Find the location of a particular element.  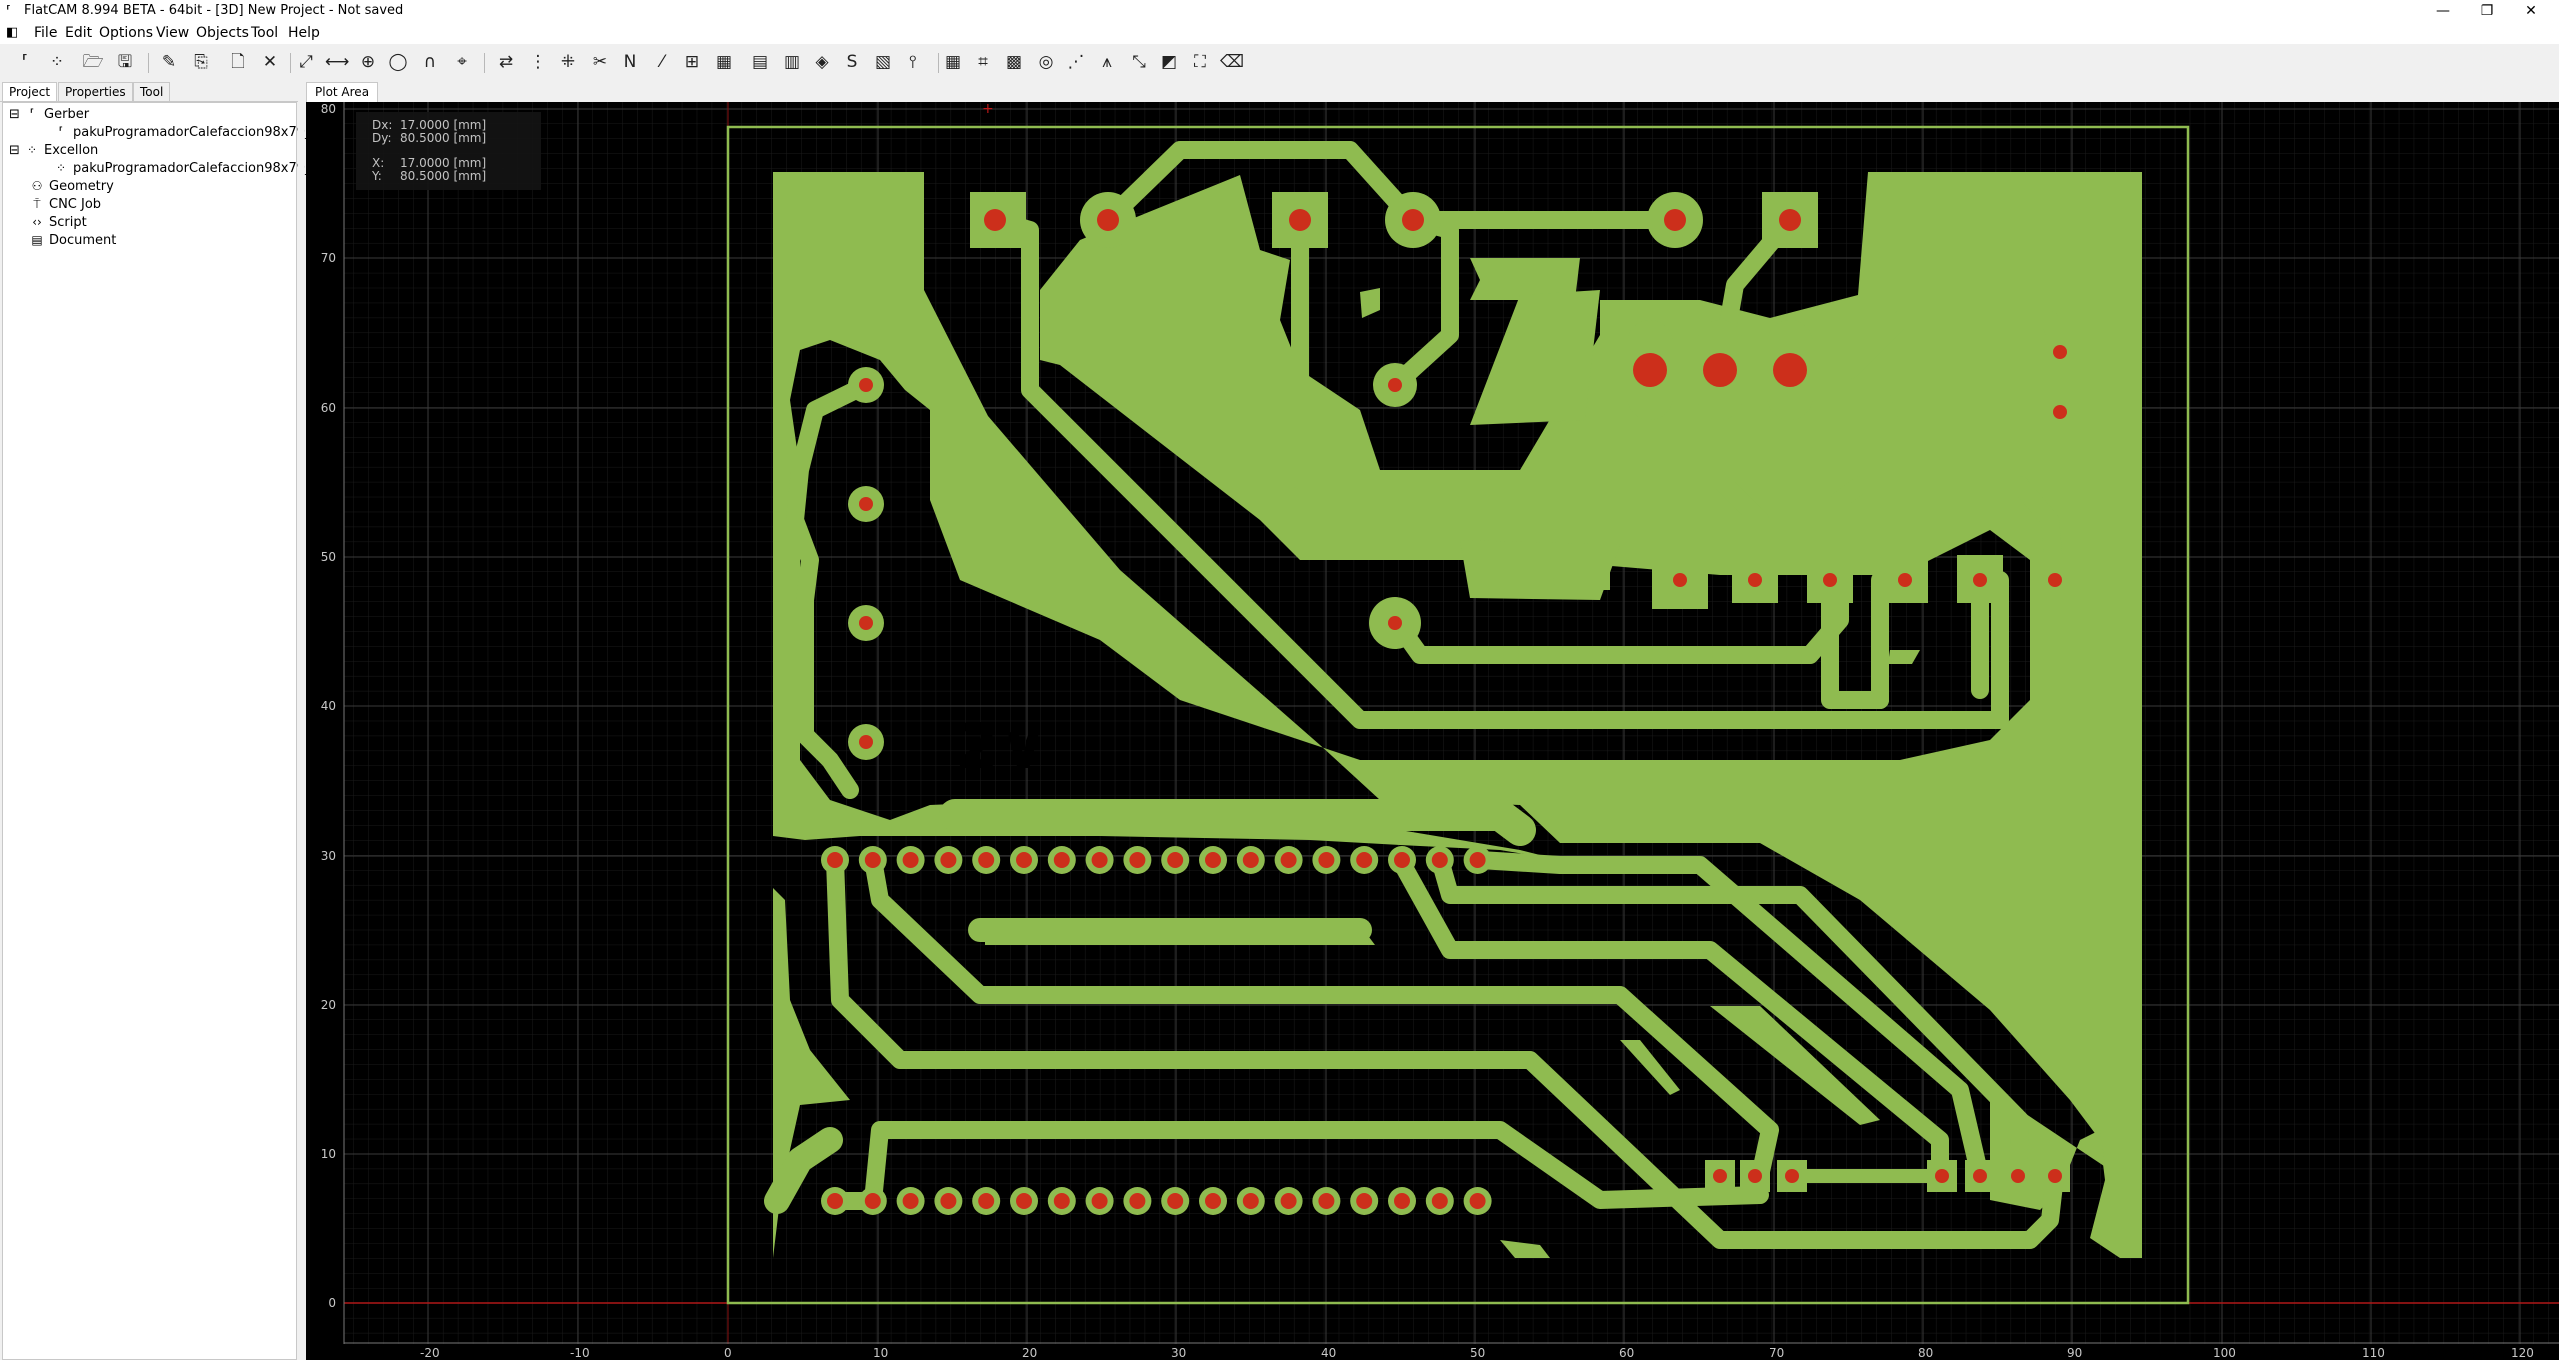

x-tick-label: 10 is located at coordinates (880, 1353).